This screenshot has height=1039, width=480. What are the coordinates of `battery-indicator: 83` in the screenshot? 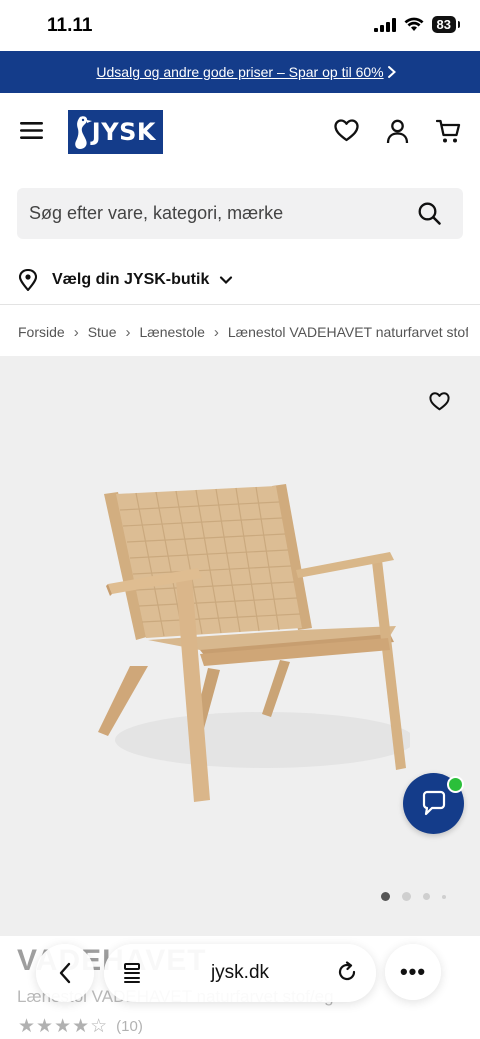 It's located at (446, 24).